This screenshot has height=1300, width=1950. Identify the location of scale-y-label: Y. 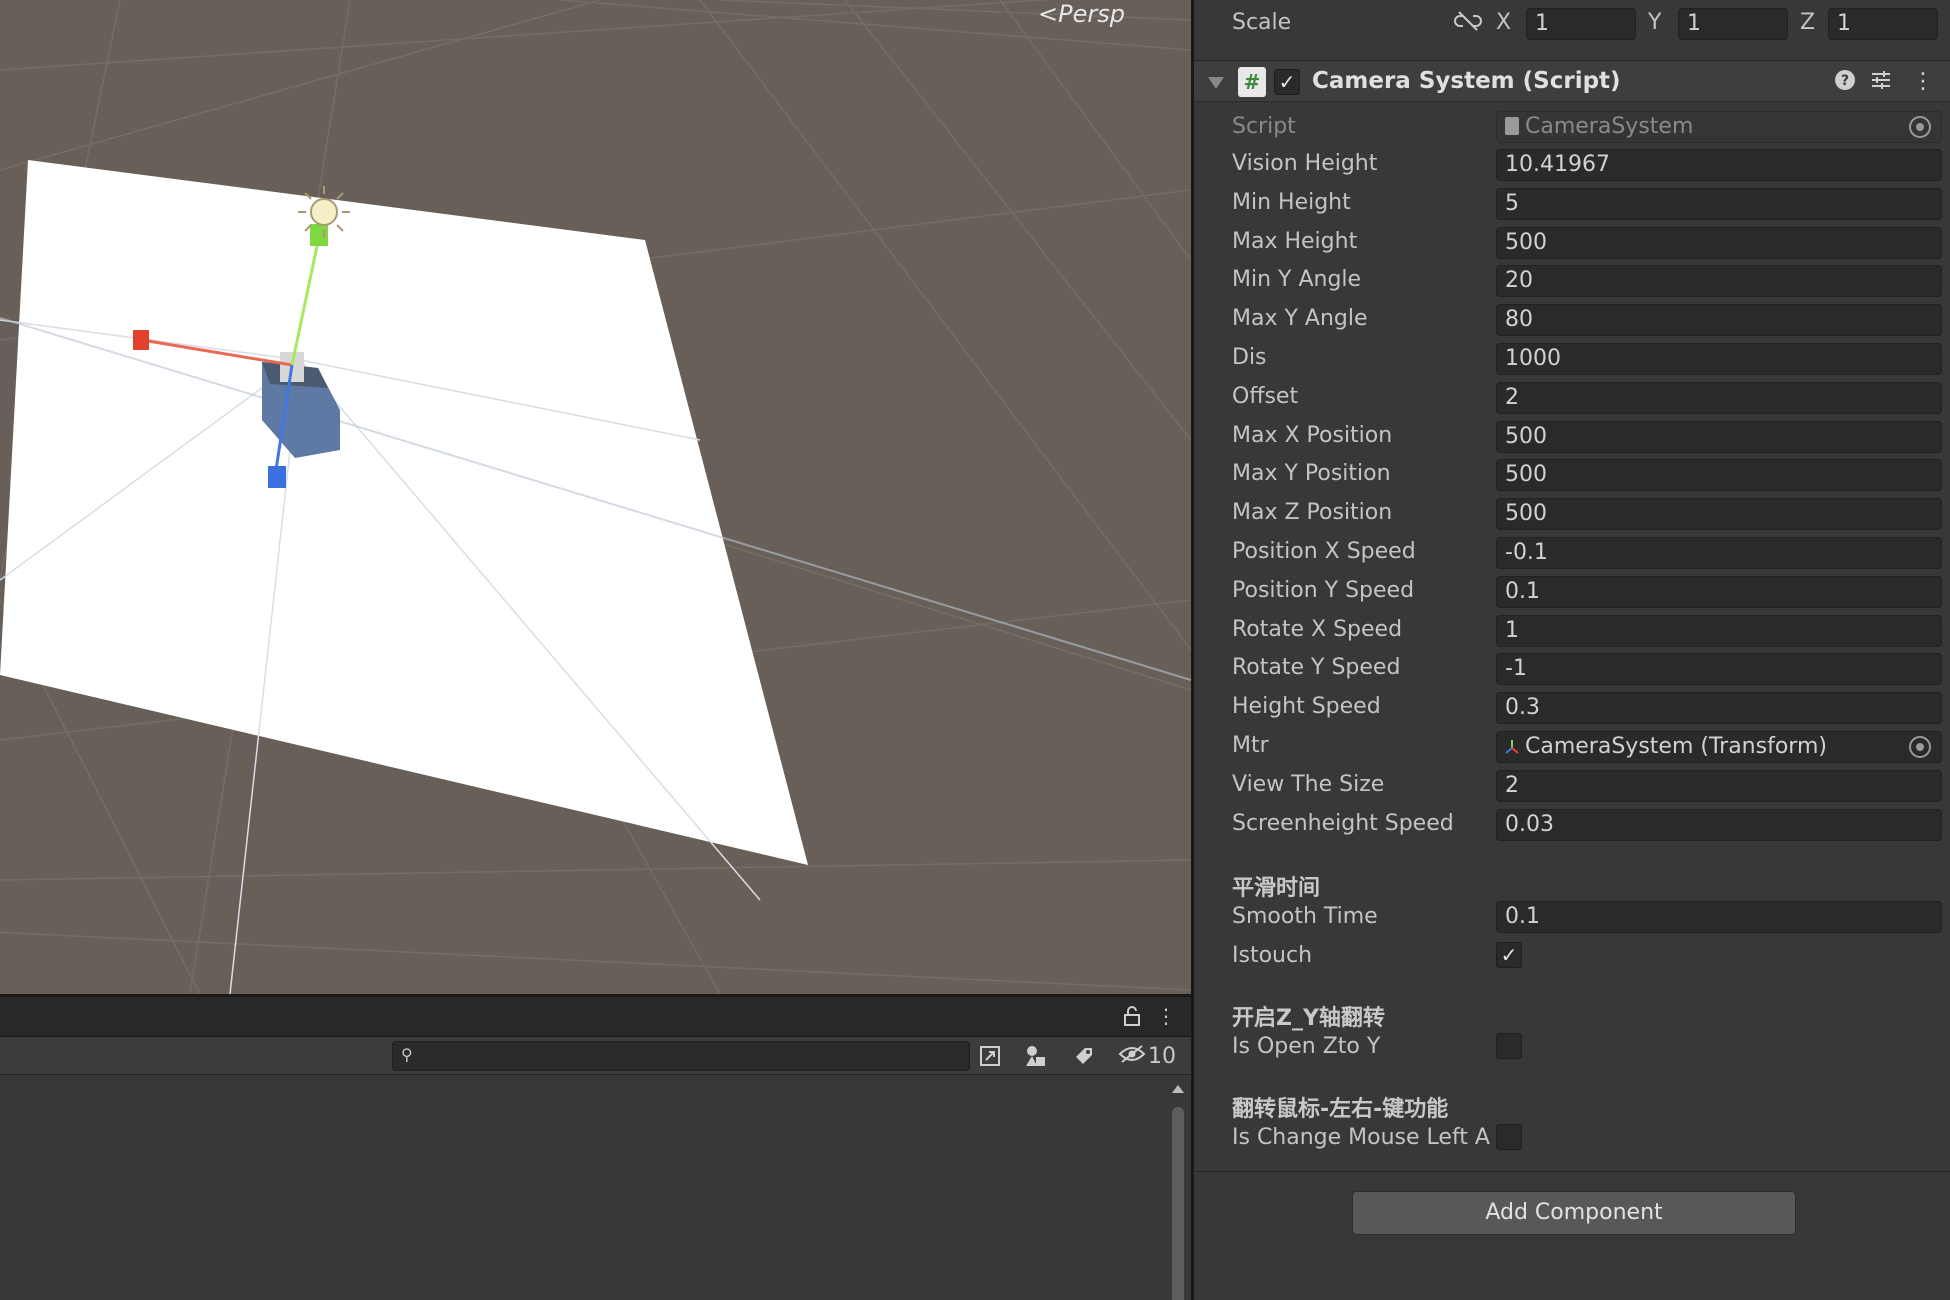
(1655, 22).